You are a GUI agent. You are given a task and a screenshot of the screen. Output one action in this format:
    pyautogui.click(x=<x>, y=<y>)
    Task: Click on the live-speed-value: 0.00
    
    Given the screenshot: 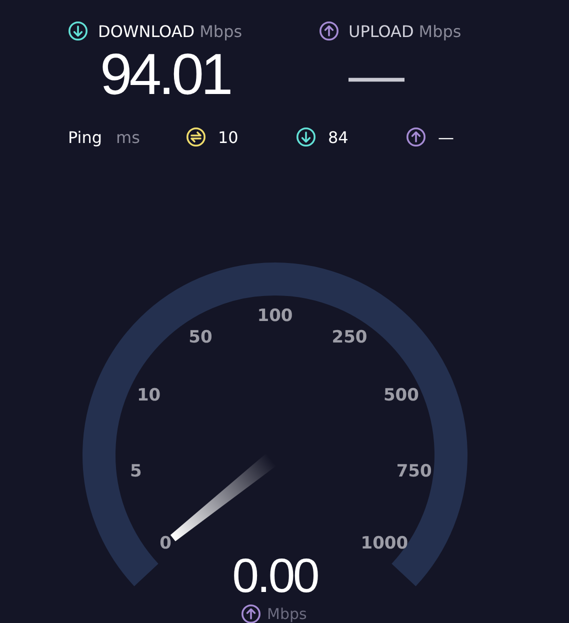 What is the action you would take?
    pyautogui.click(x=275, y=576)
    